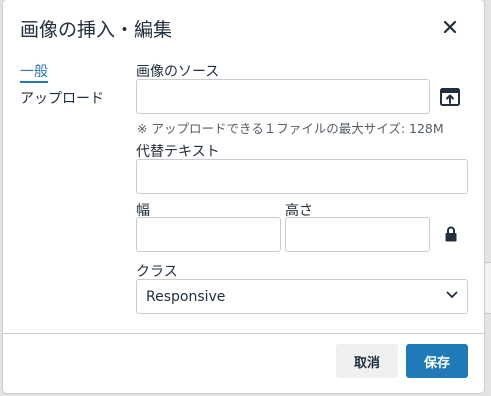 This screenshot has height=396, width=491. I want to click on class-select: Responsive, so click(302, 296).